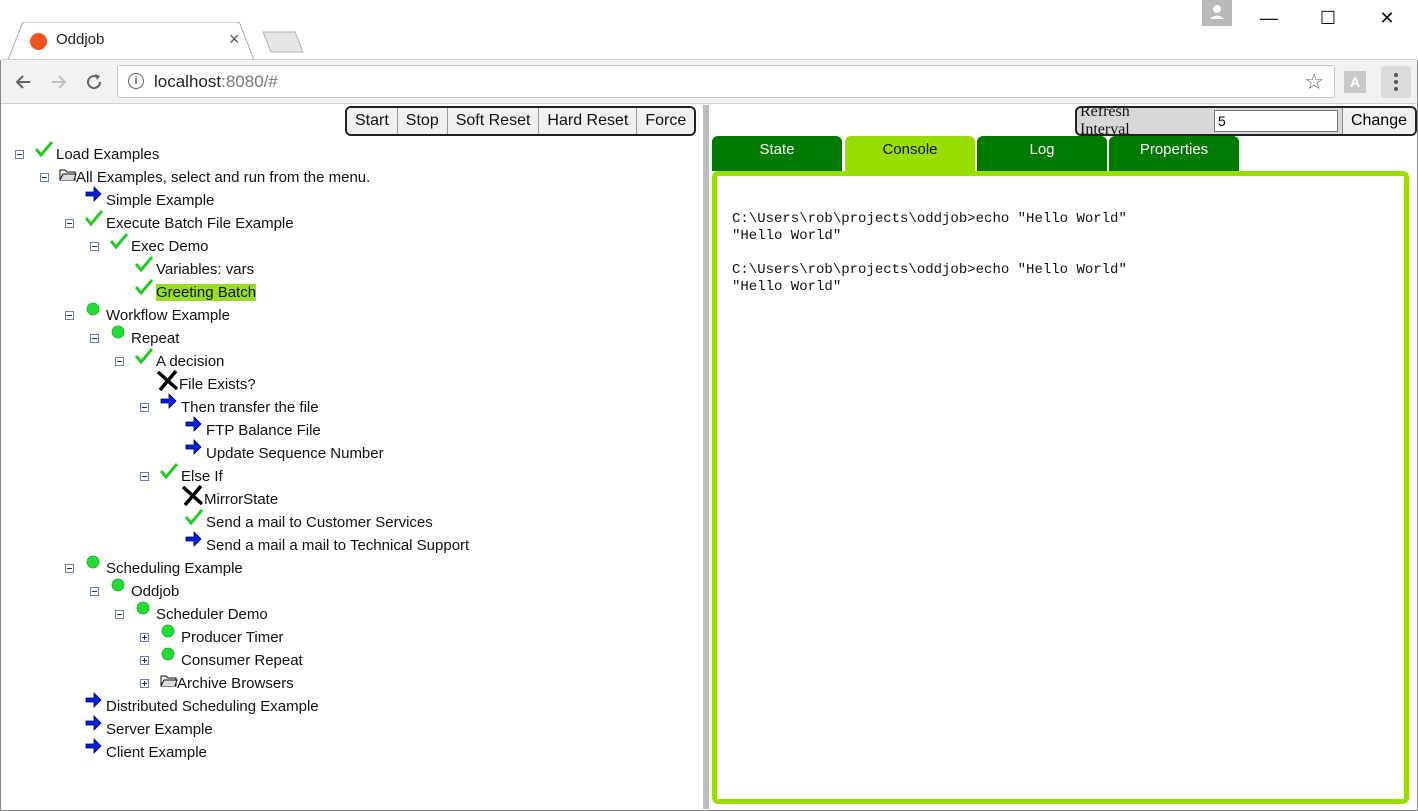 The width and height of the screenshot is (1418, 811). I want to click on tree-node-label: Send a mail to Customer Services, so click(319, 522).